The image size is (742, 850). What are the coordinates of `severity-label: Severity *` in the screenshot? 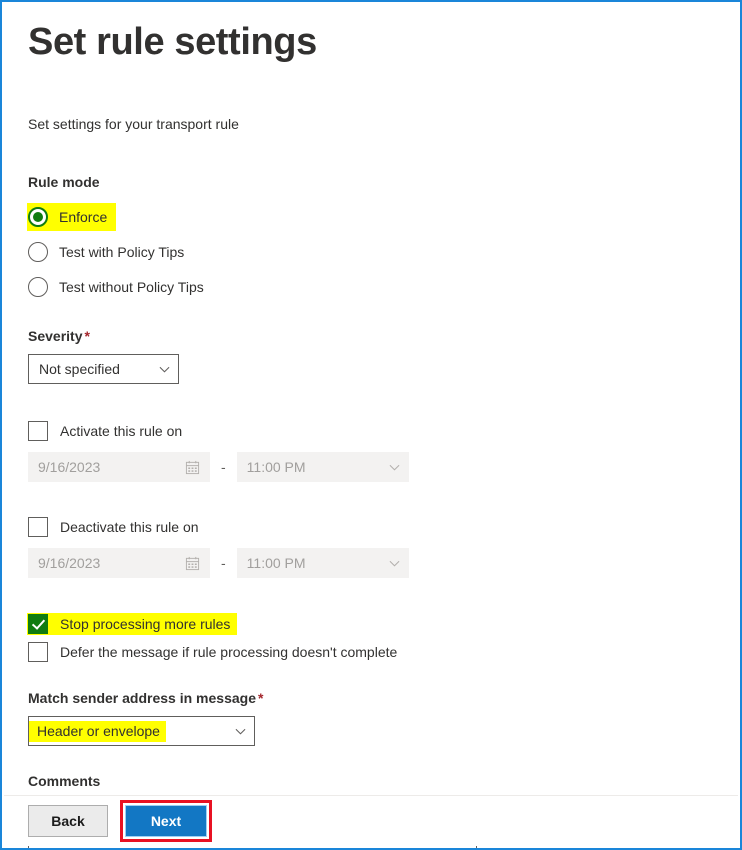 It's located at (371, 336).